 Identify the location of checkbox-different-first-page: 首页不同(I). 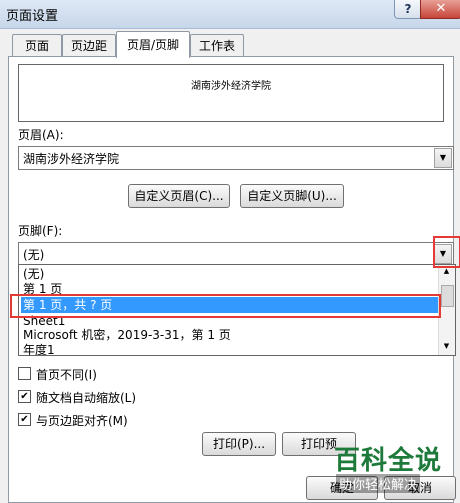
(118, 374).